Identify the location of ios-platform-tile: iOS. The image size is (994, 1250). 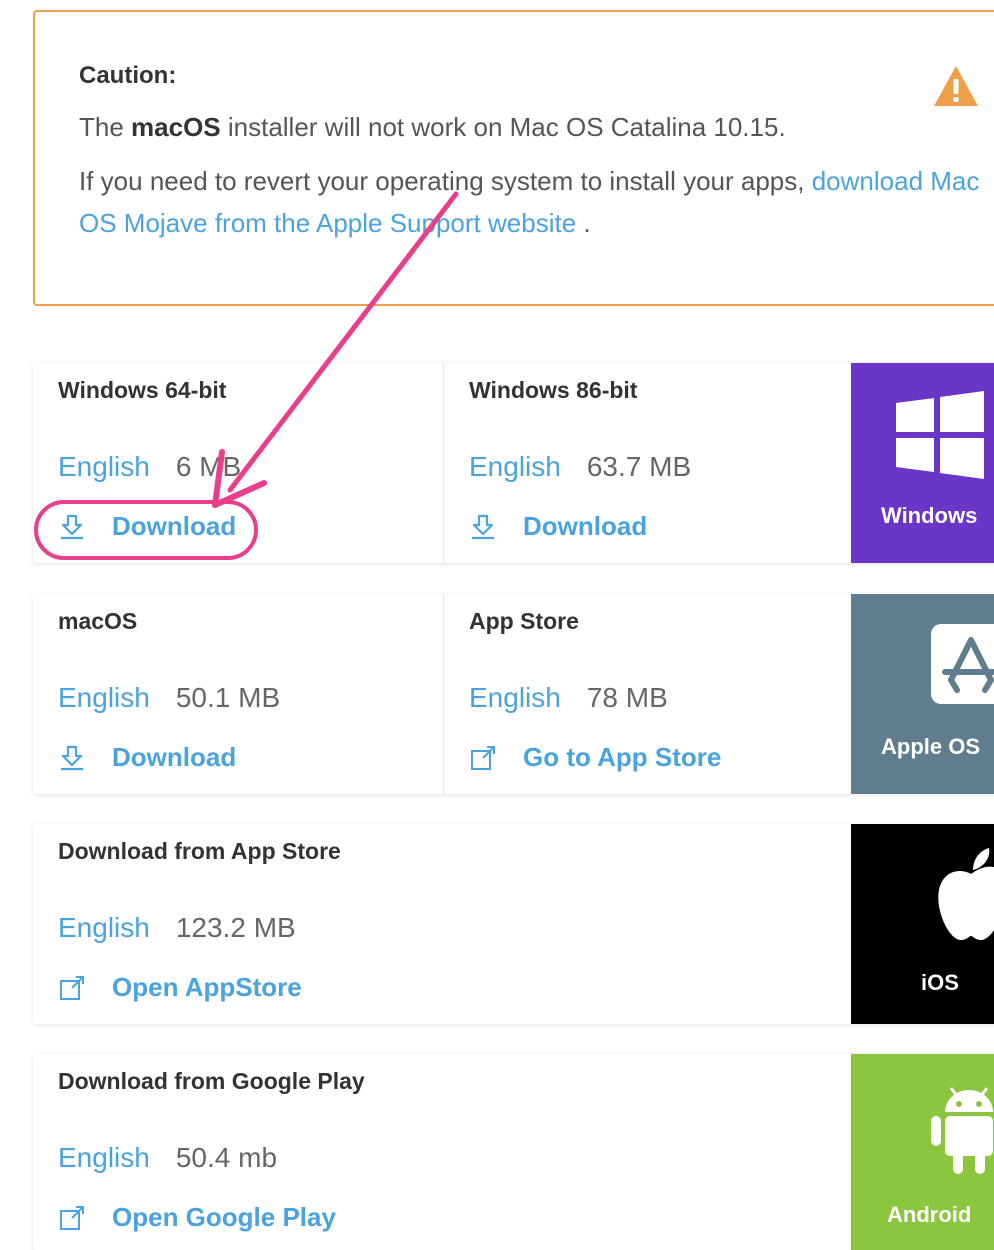
(922, 924).